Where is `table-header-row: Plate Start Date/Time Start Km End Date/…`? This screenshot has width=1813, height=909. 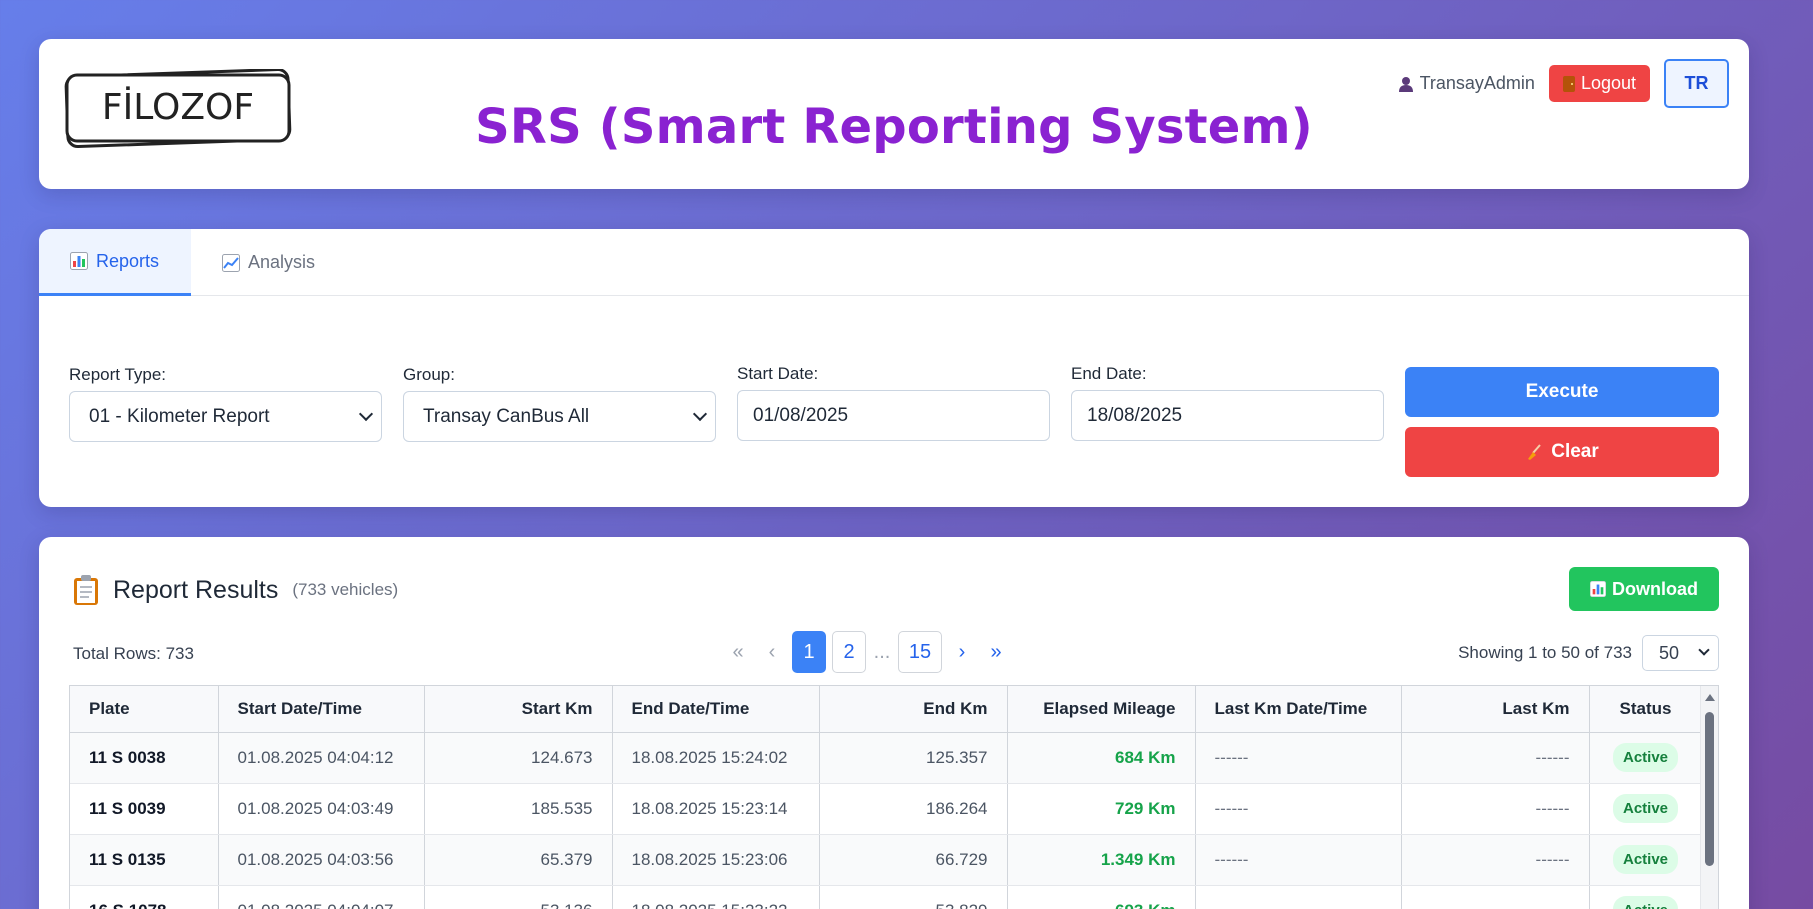
table-header-row: Plate Start Date/Time Start Km End Date/… is located at coordinates (886, 709).